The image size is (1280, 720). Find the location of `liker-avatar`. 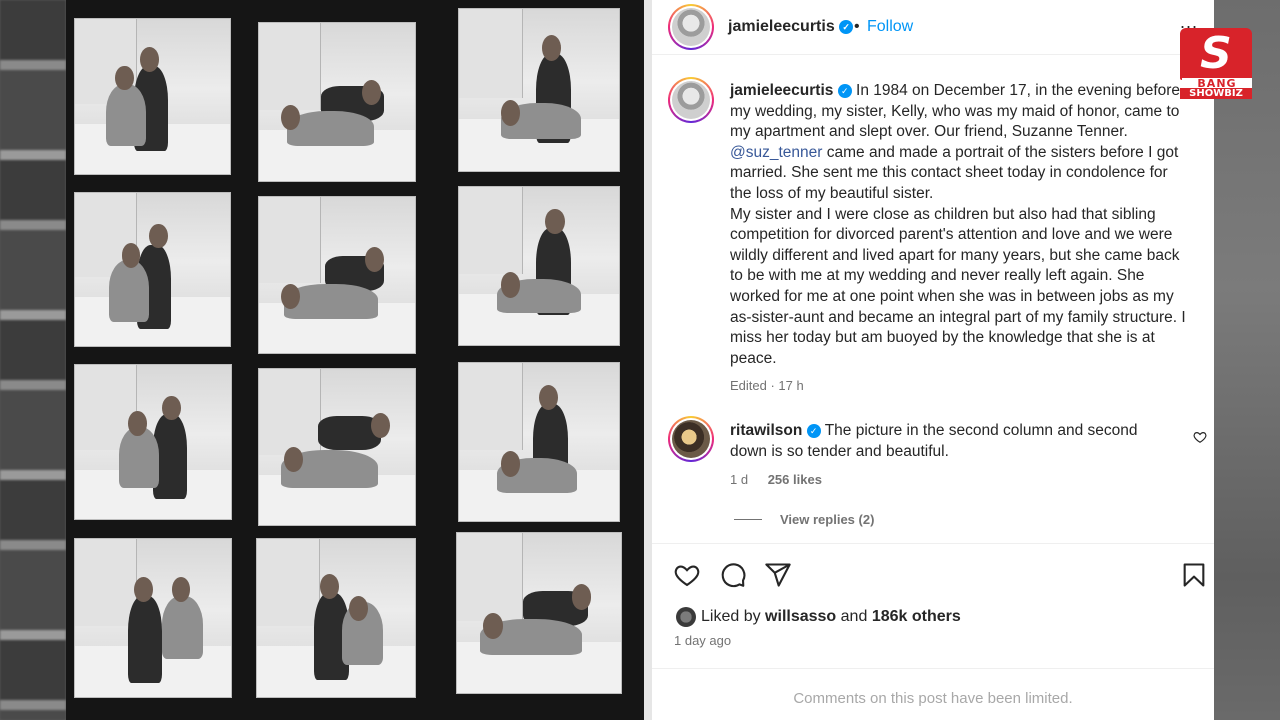

liker-avatar is located at coordinates (686, 617).